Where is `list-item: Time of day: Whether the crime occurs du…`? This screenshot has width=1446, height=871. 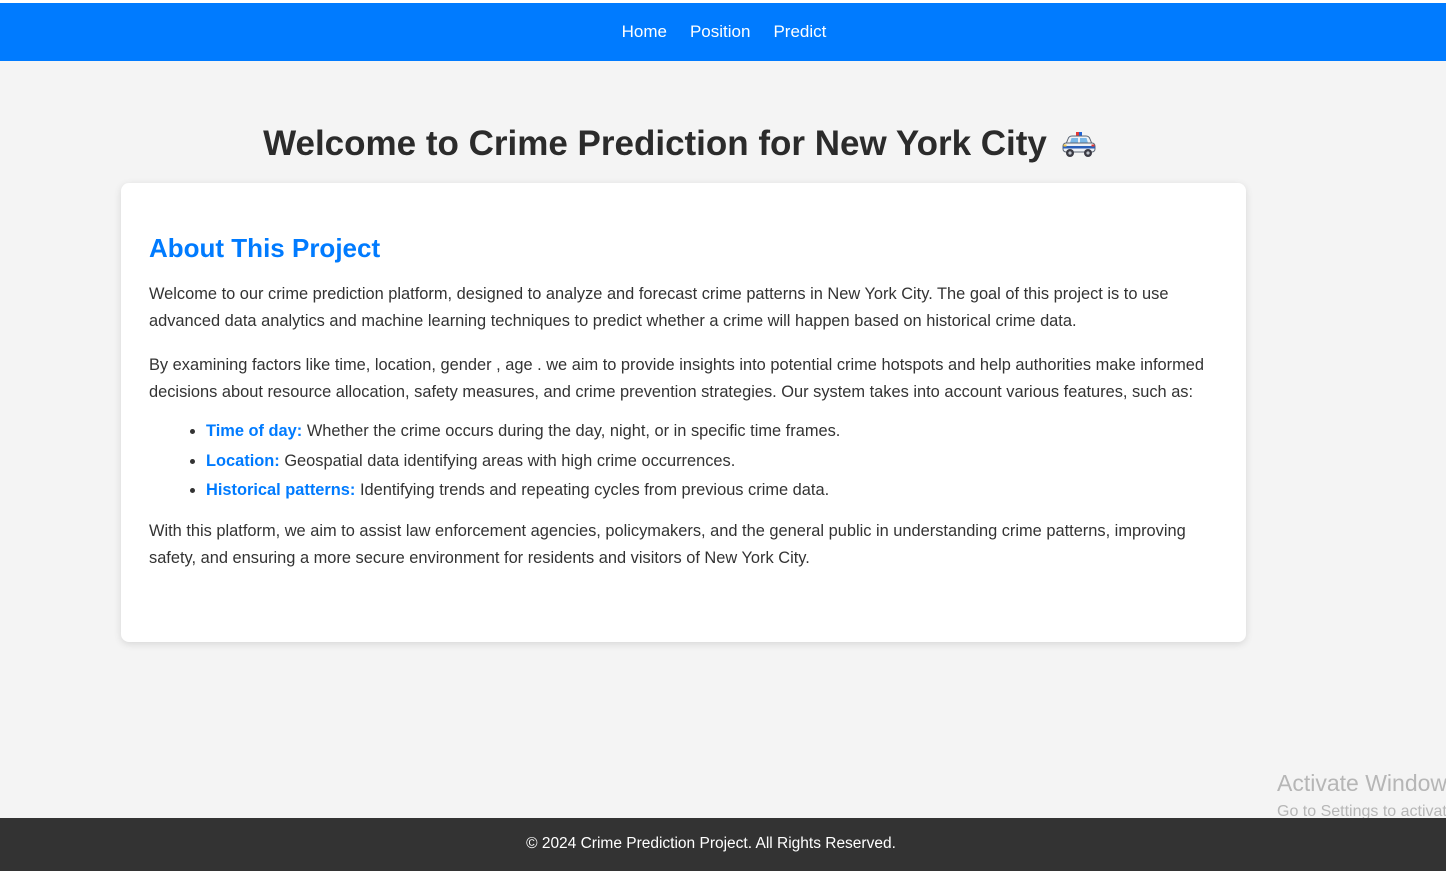 list-item: Time of day: Whether the crime occurs du… is located at coordinates (712, 432).